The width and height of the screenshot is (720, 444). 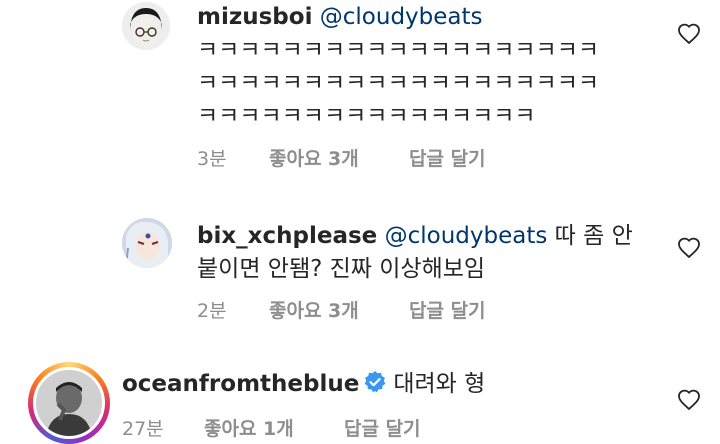 What do you see at coordinates (593, 236) in the screenshot?
I see `comment-text-part: 따 좀 안` at bounding box center [593, 236].